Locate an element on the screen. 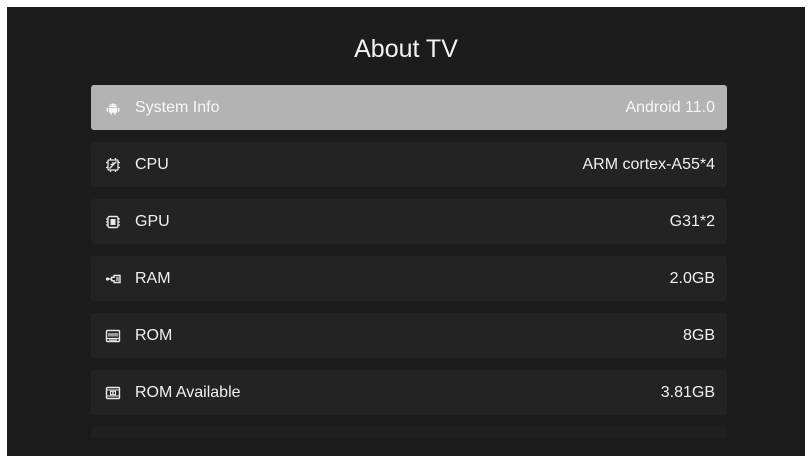 Image resolution: width=812 pixels, height=456 pixels. list-item-label: RAM is located at coordinates (153, 278).